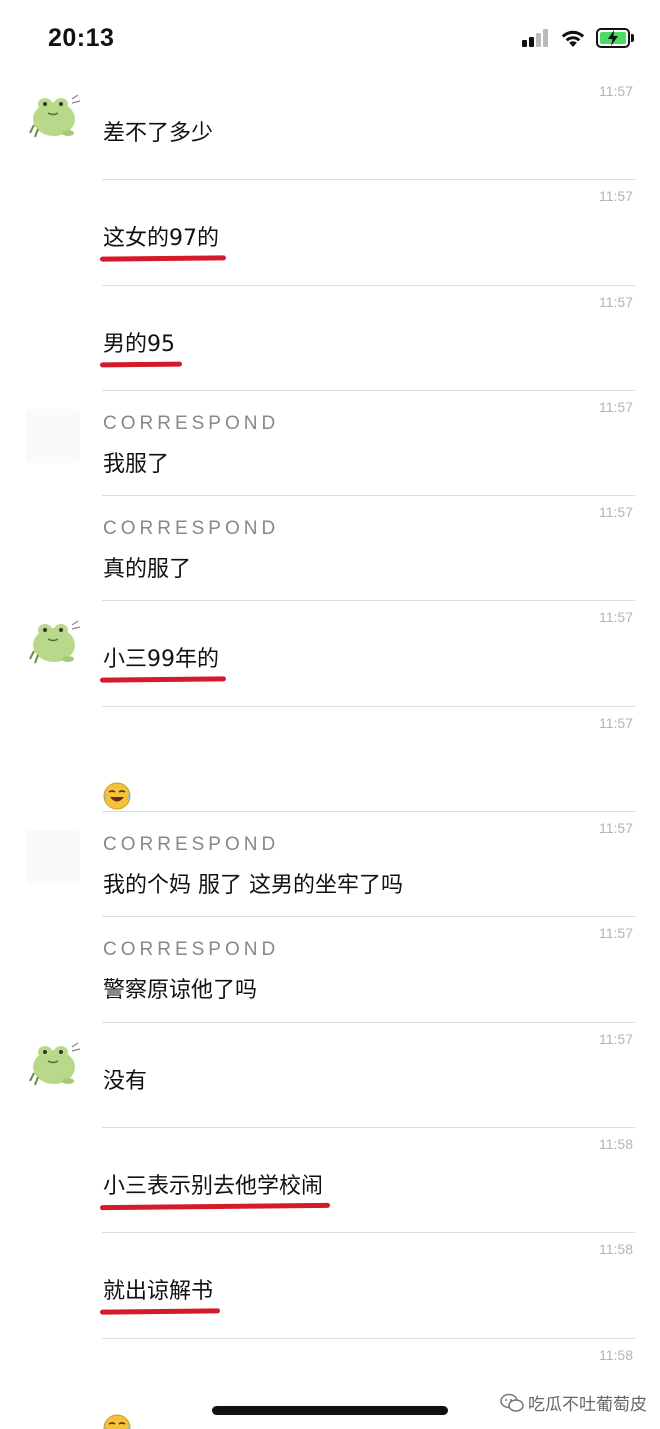 The image size is (660, 1429). I want to click on chat-message: 11:57 男的95, so click(330, 338).